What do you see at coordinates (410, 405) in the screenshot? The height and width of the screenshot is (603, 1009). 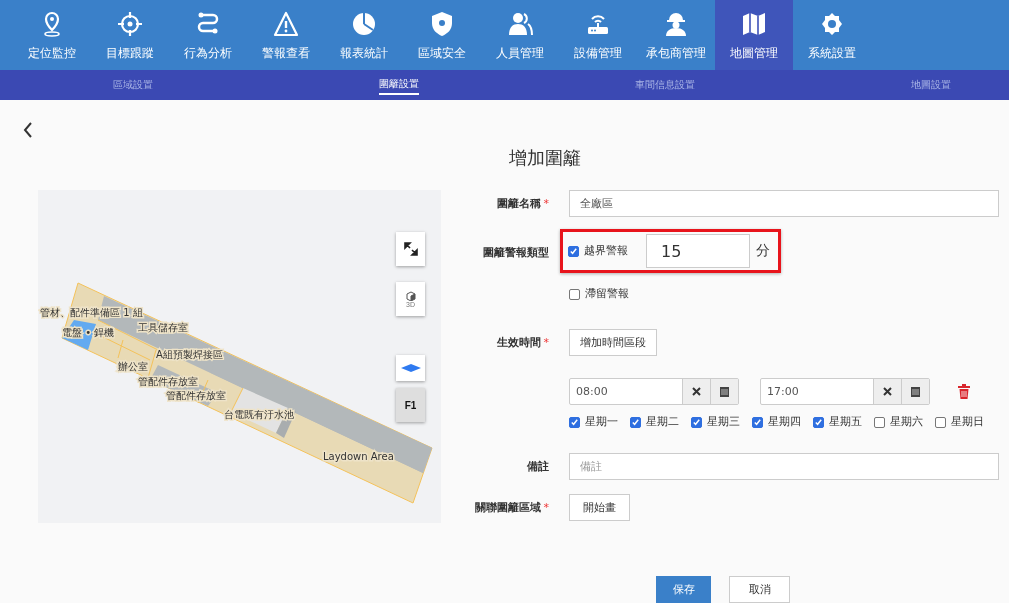 I see `floor-button: F1` at bounding box center [410, 405].